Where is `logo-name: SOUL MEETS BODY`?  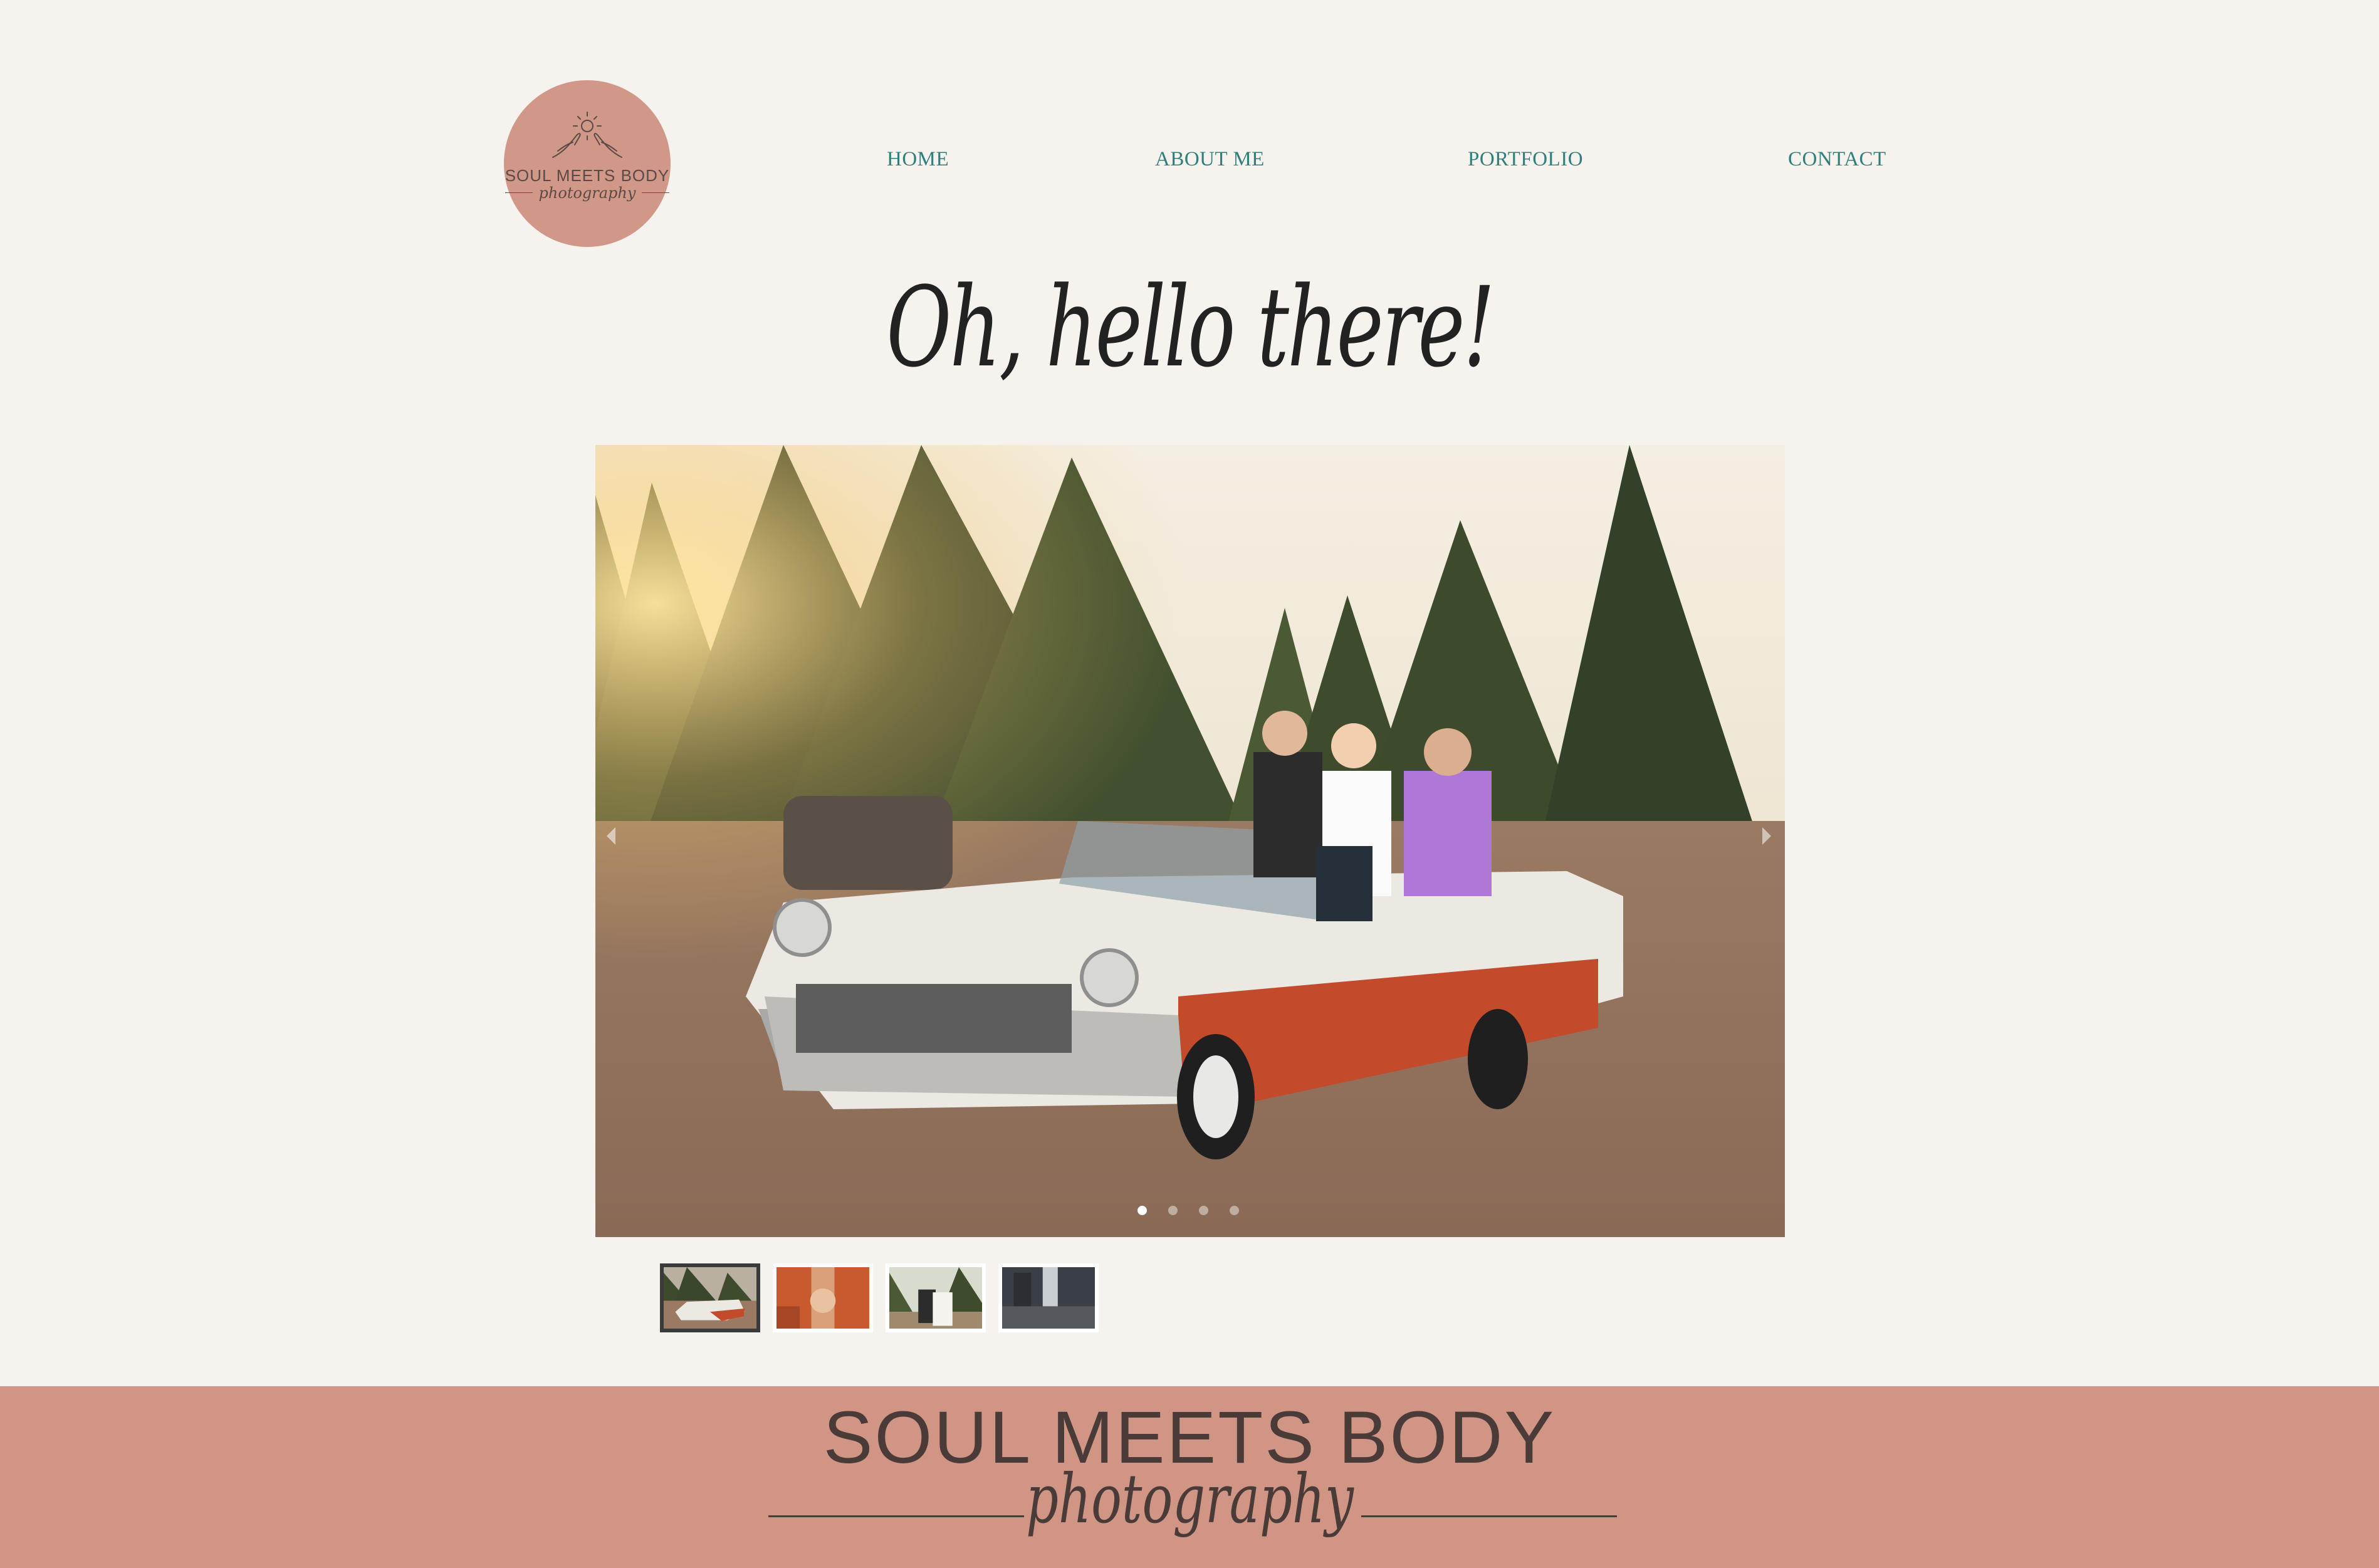 logo-name: SOUL MEETS BODY is located at coordinates (587, 175).